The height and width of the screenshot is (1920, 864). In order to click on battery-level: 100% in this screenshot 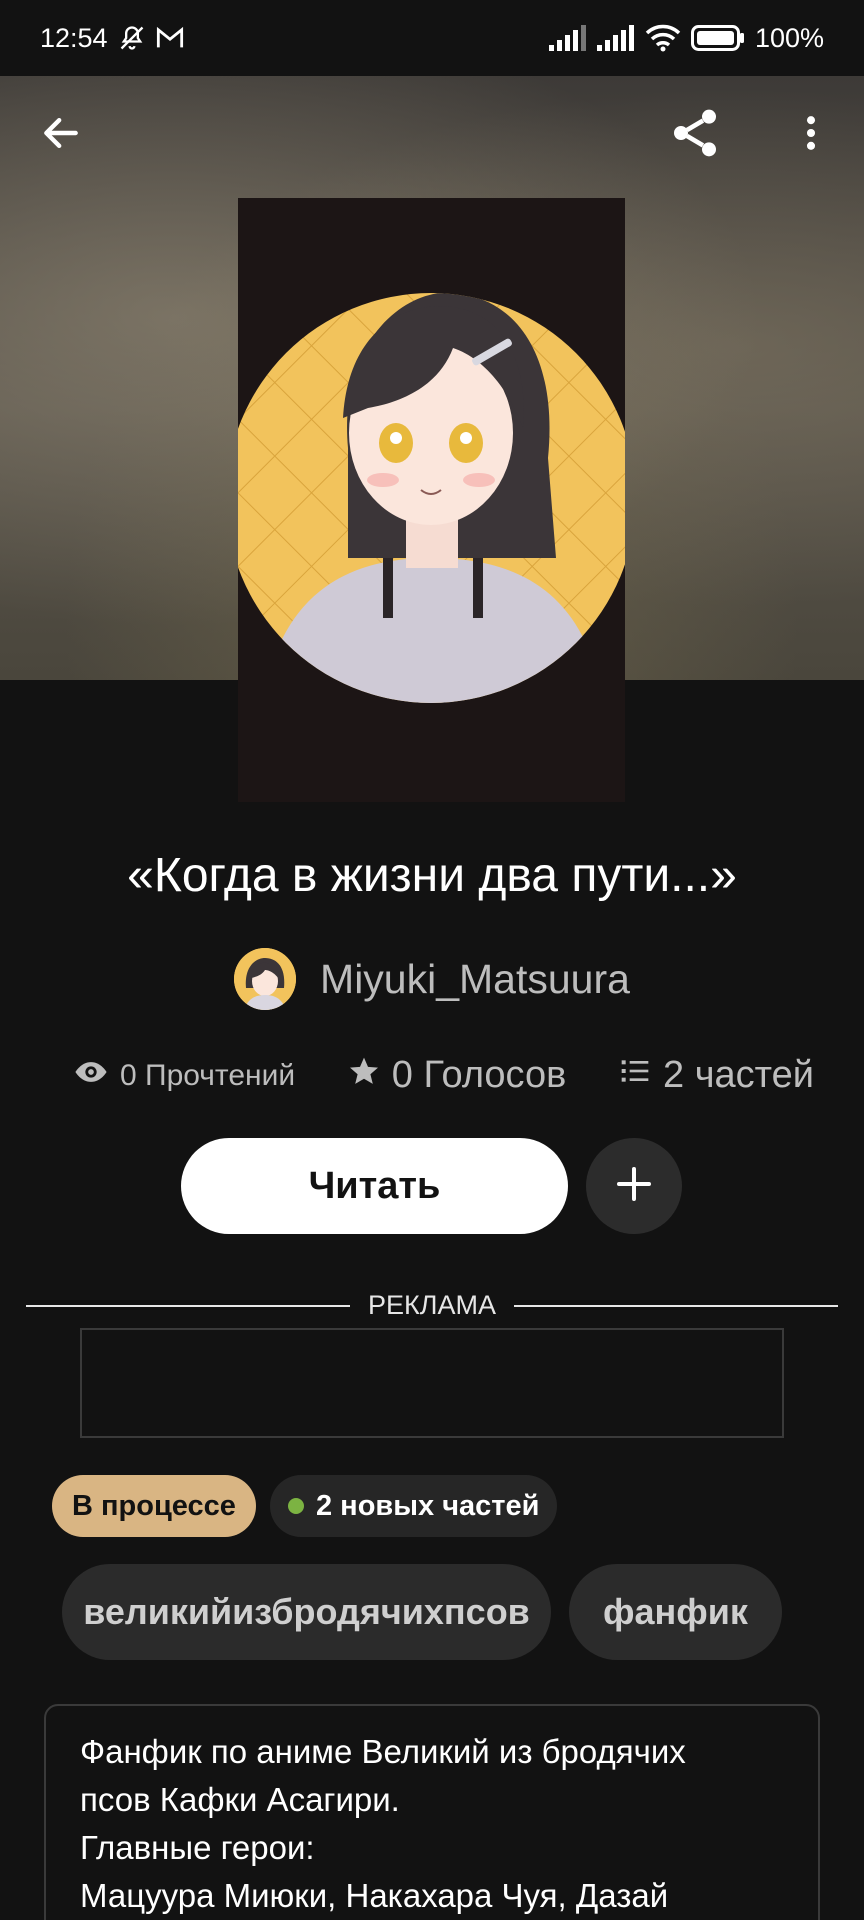, I will do `click(789, 37)`.